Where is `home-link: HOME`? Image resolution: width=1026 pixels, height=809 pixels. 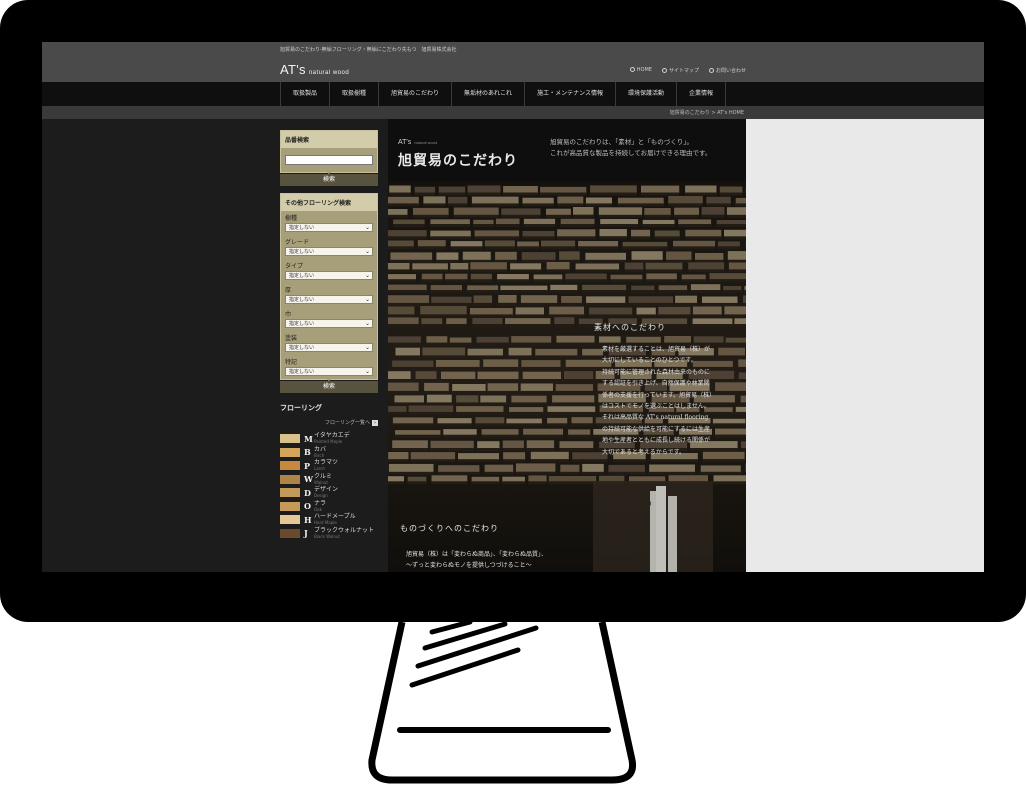
home-link: HOME is located at coordinates (640, 70).